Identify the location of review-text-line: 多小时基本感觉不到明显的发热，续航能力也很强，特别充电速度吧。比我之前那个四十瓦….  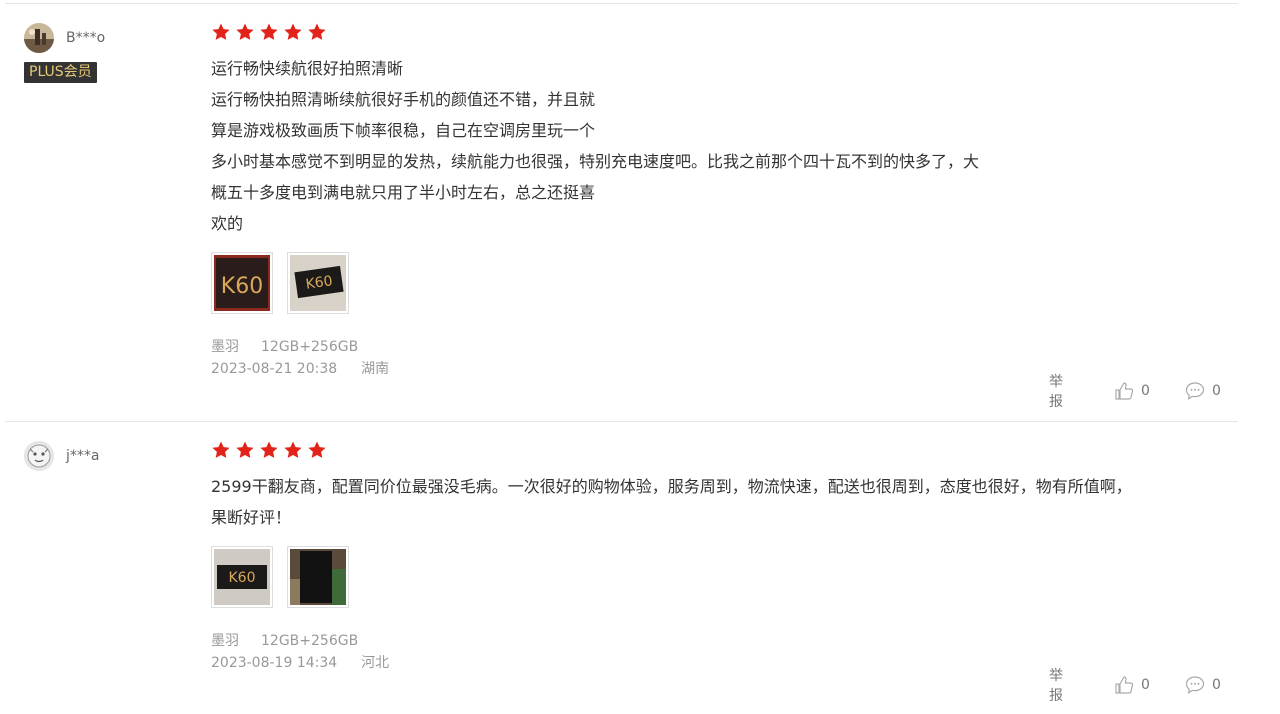
(595, 161).